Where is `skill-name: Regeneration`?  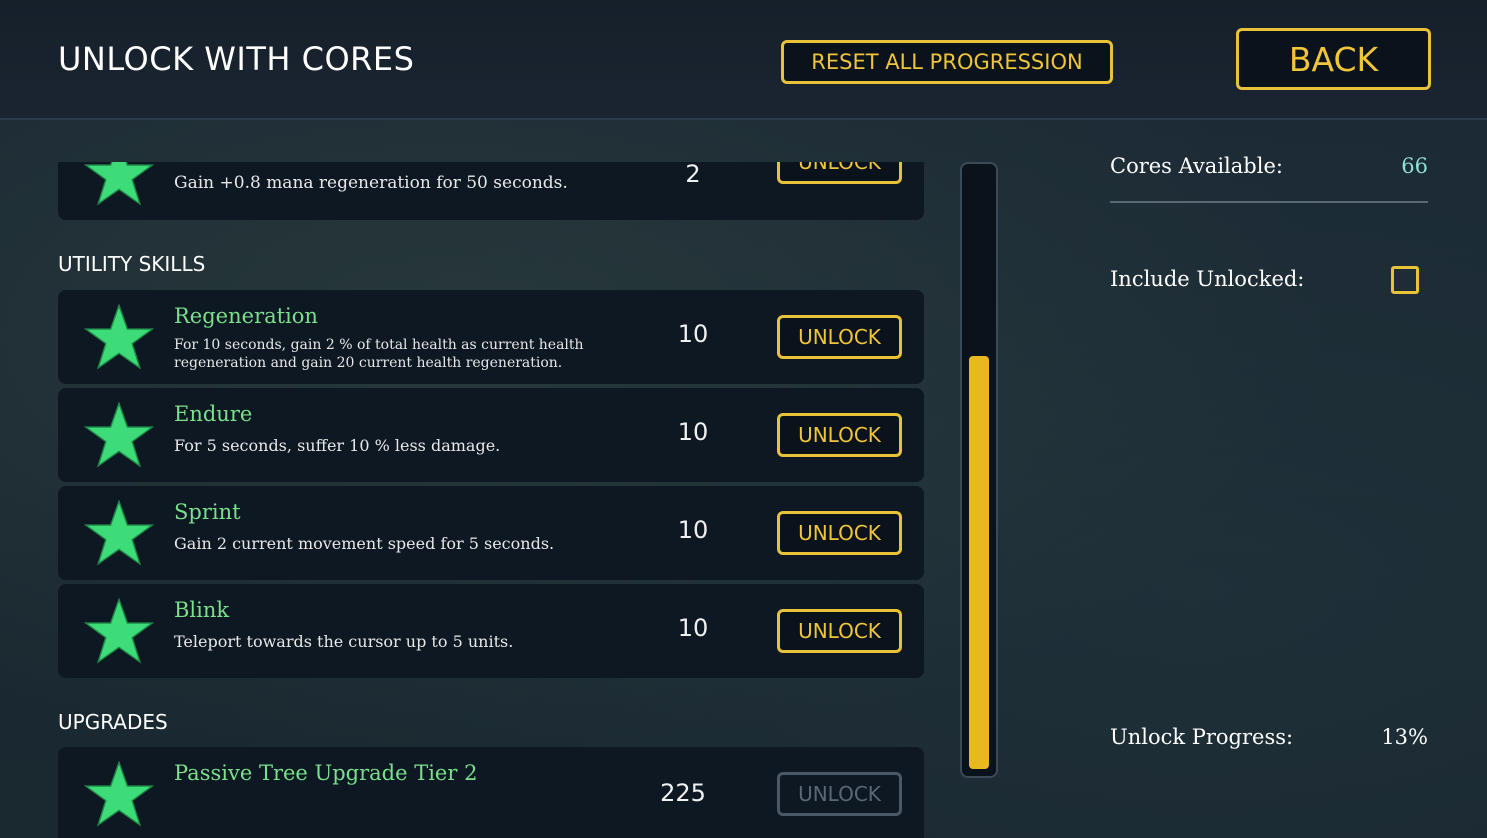
skill-name: Regeneration is located at coordinates (246, 316).